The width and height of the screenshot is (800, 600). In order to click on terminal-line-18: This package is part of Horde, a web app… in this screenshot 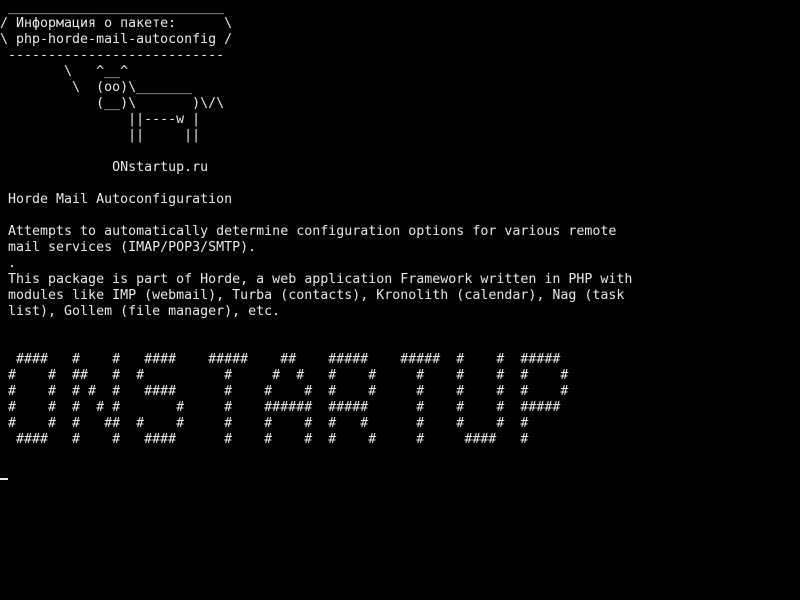, I will do `click(316, 279)`.